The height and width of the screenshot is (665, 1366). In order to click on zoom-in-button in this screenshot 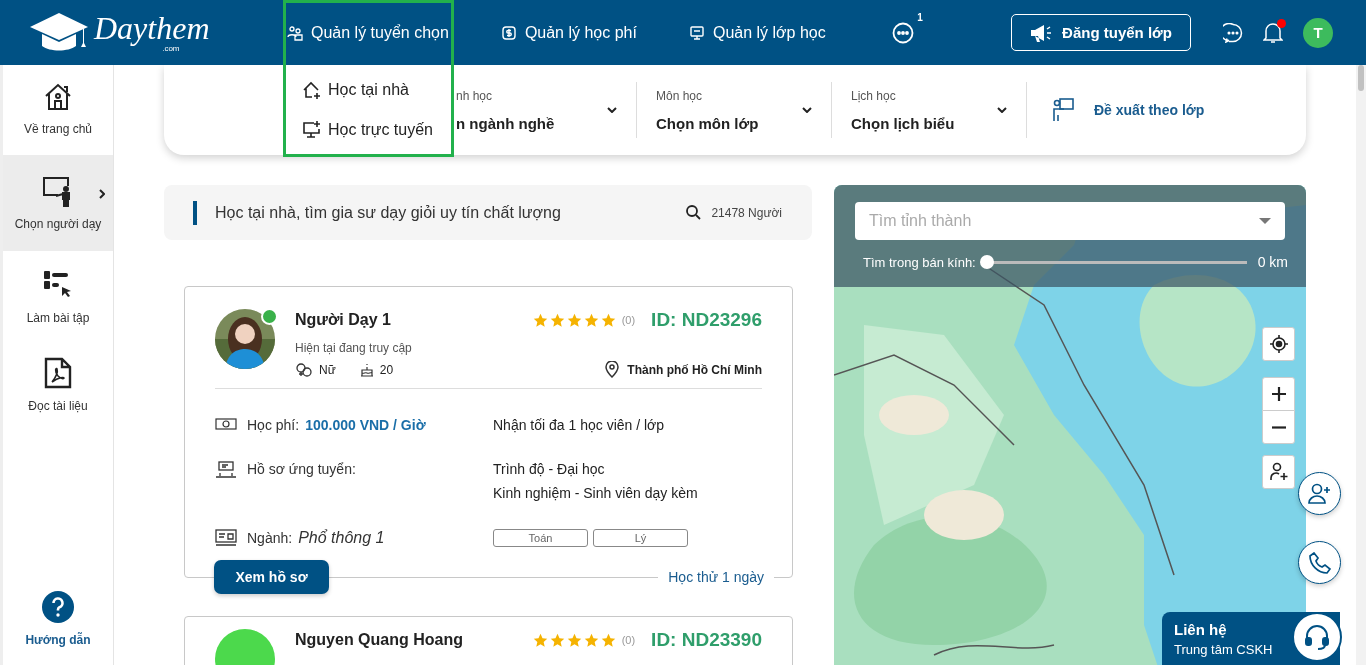, I will do `click(1278, 394)`.